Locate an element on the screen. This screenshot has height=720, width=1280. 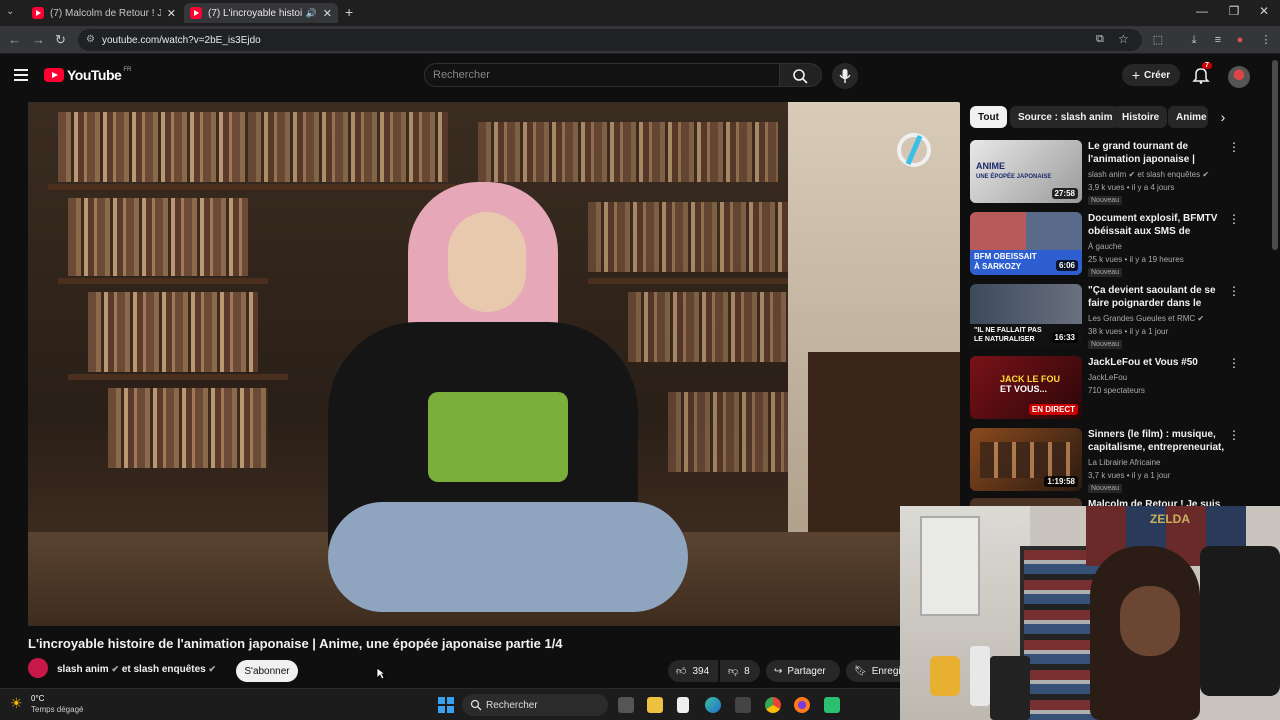
edge-browser-icon is located at coordinates (713, 705).